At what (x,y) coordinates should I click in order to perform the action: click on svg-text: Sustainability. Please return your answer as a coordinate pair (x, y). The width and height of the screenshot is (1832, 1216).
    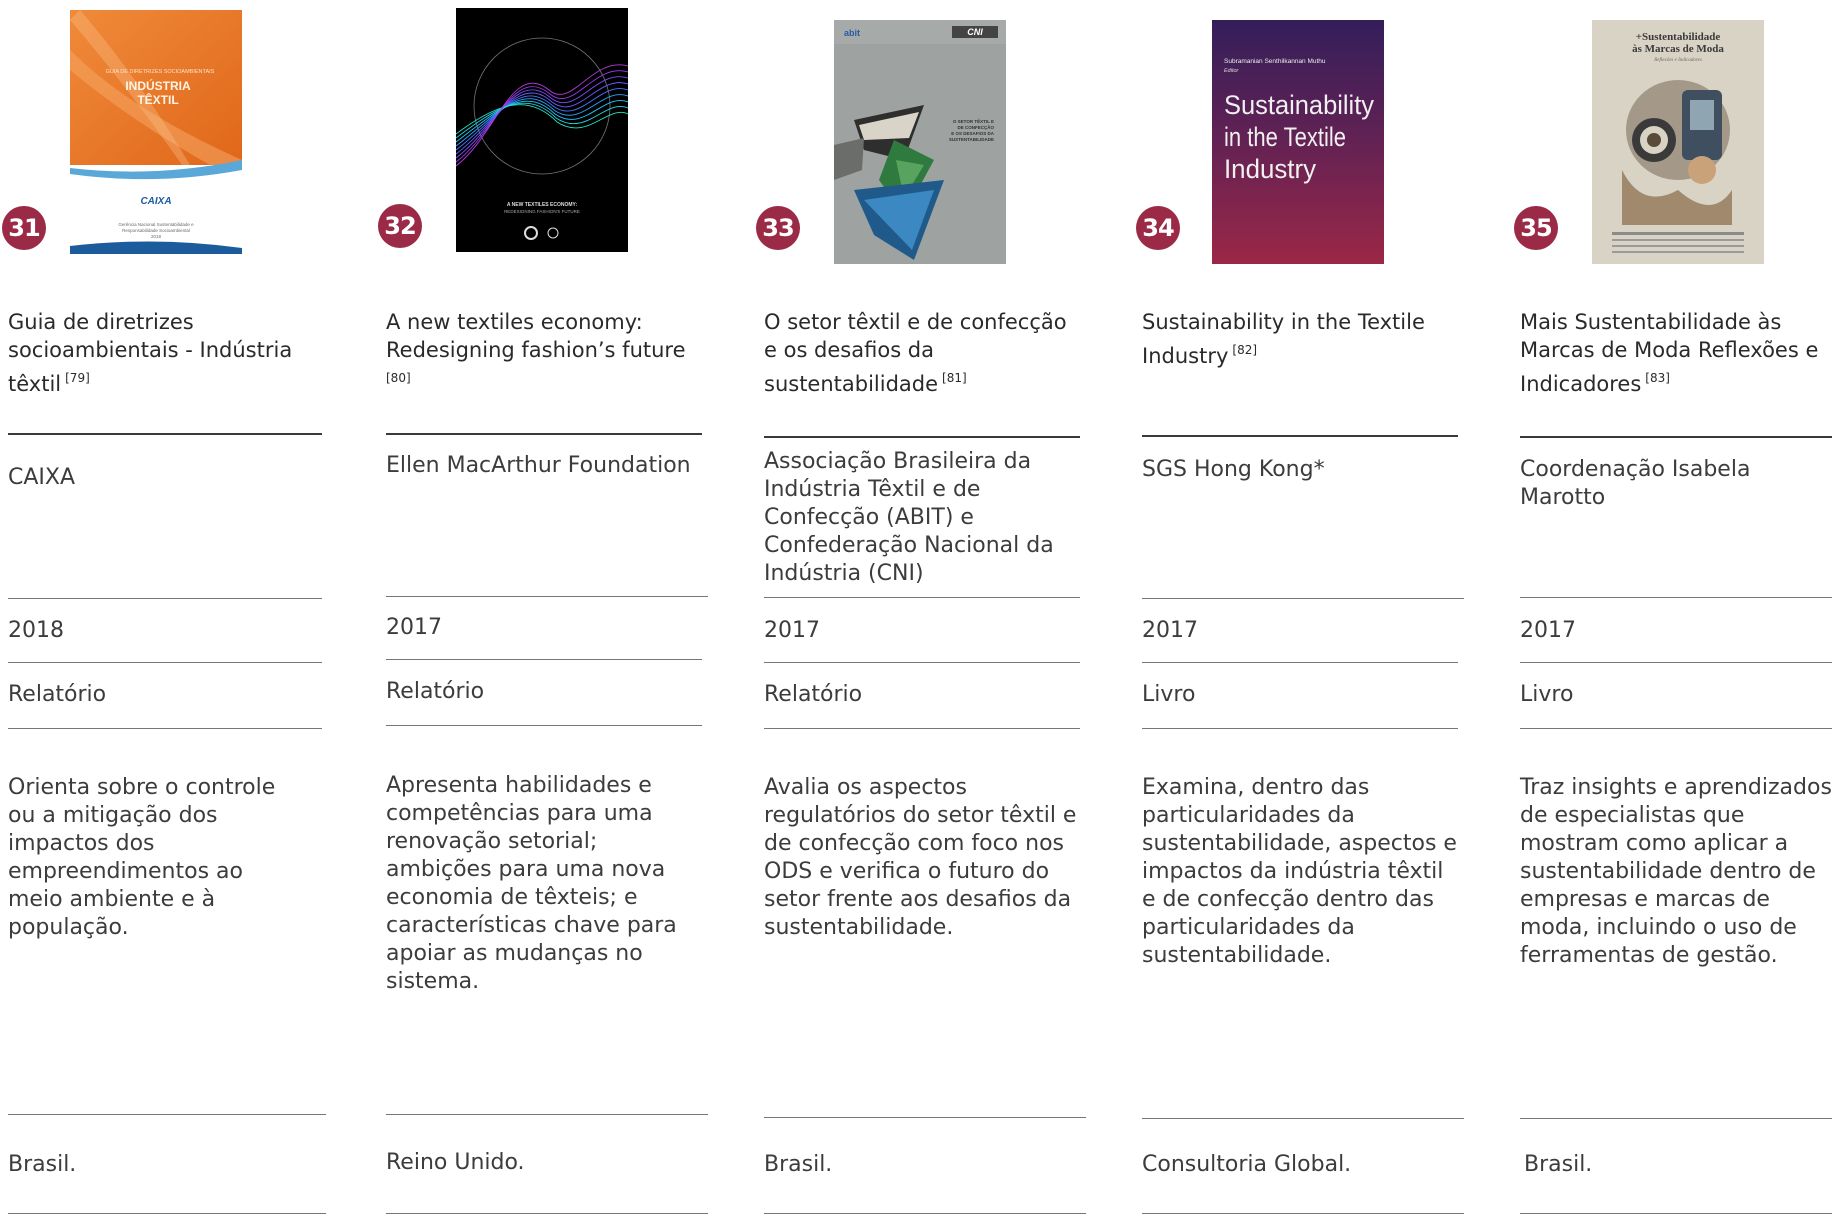
    Looking at the image, I should click on (1299, 105).